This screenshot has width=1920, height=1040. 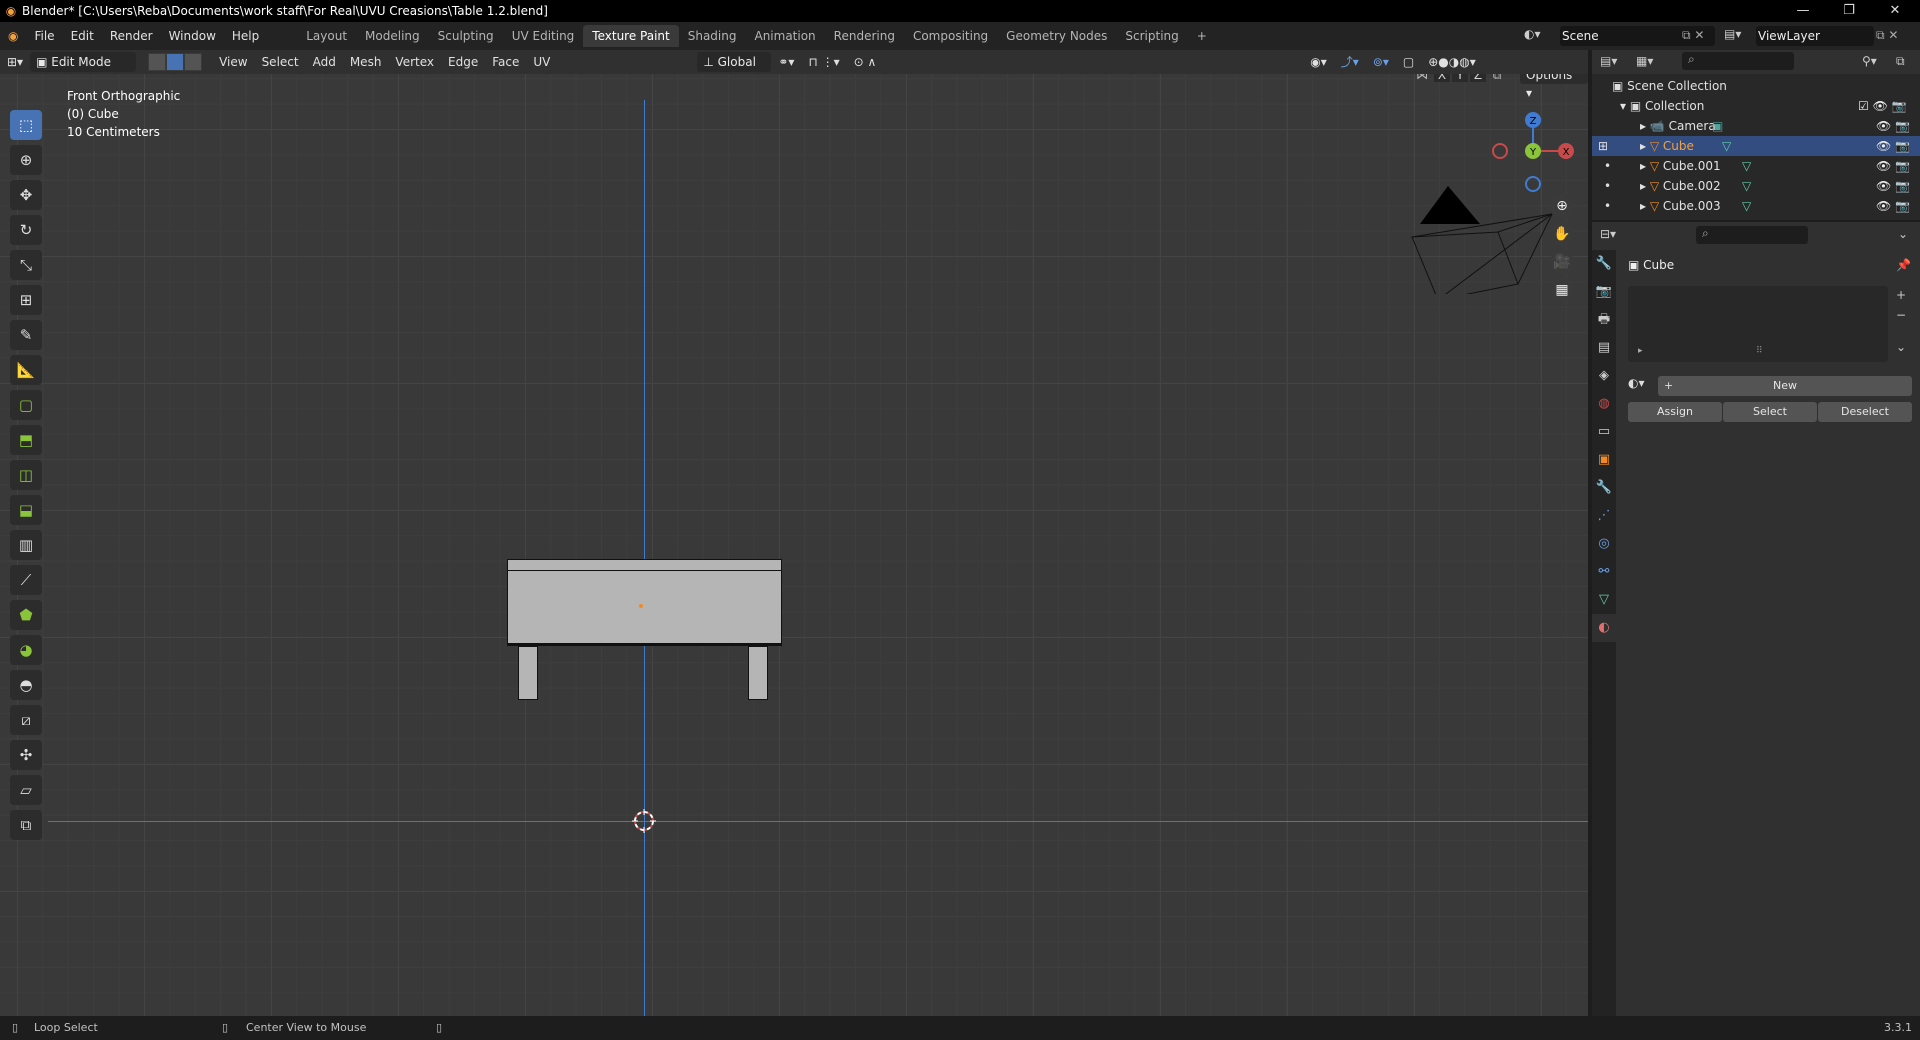 I want to click on 3d-cursor-icon, so click(x=644, y=821).